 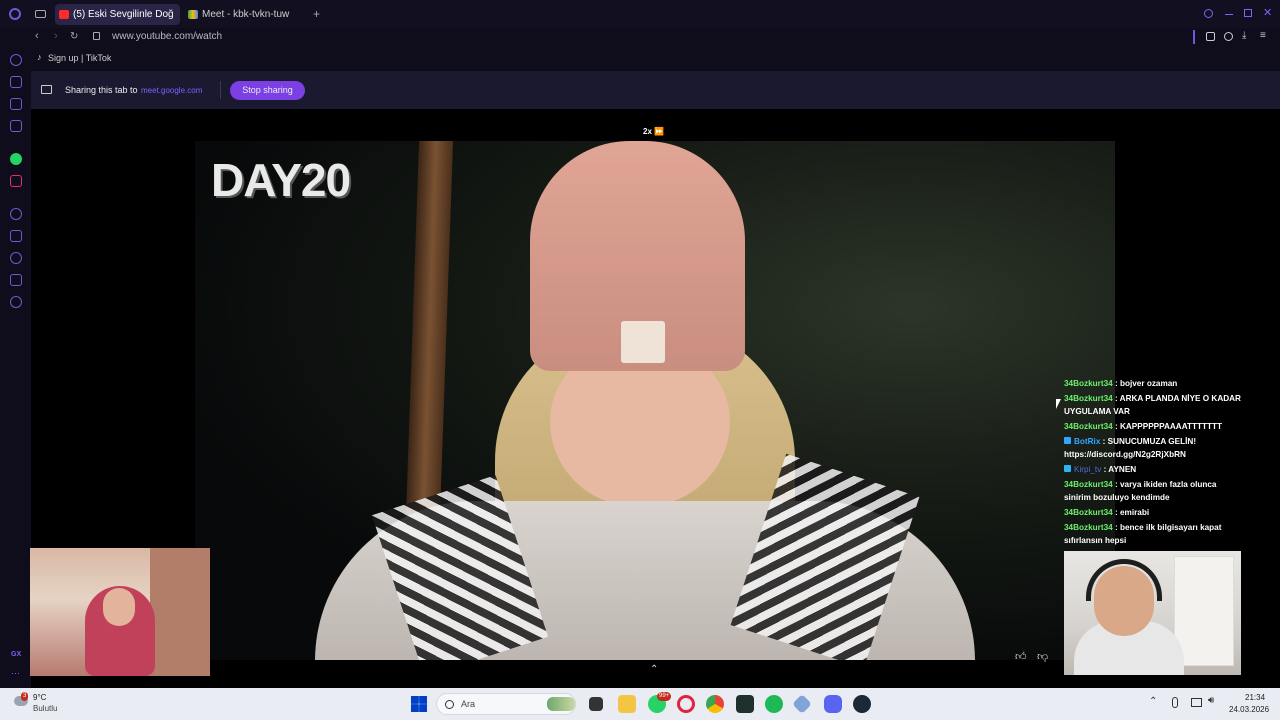 I want to click on terminal-app-icon, so click(x=745, y=704).